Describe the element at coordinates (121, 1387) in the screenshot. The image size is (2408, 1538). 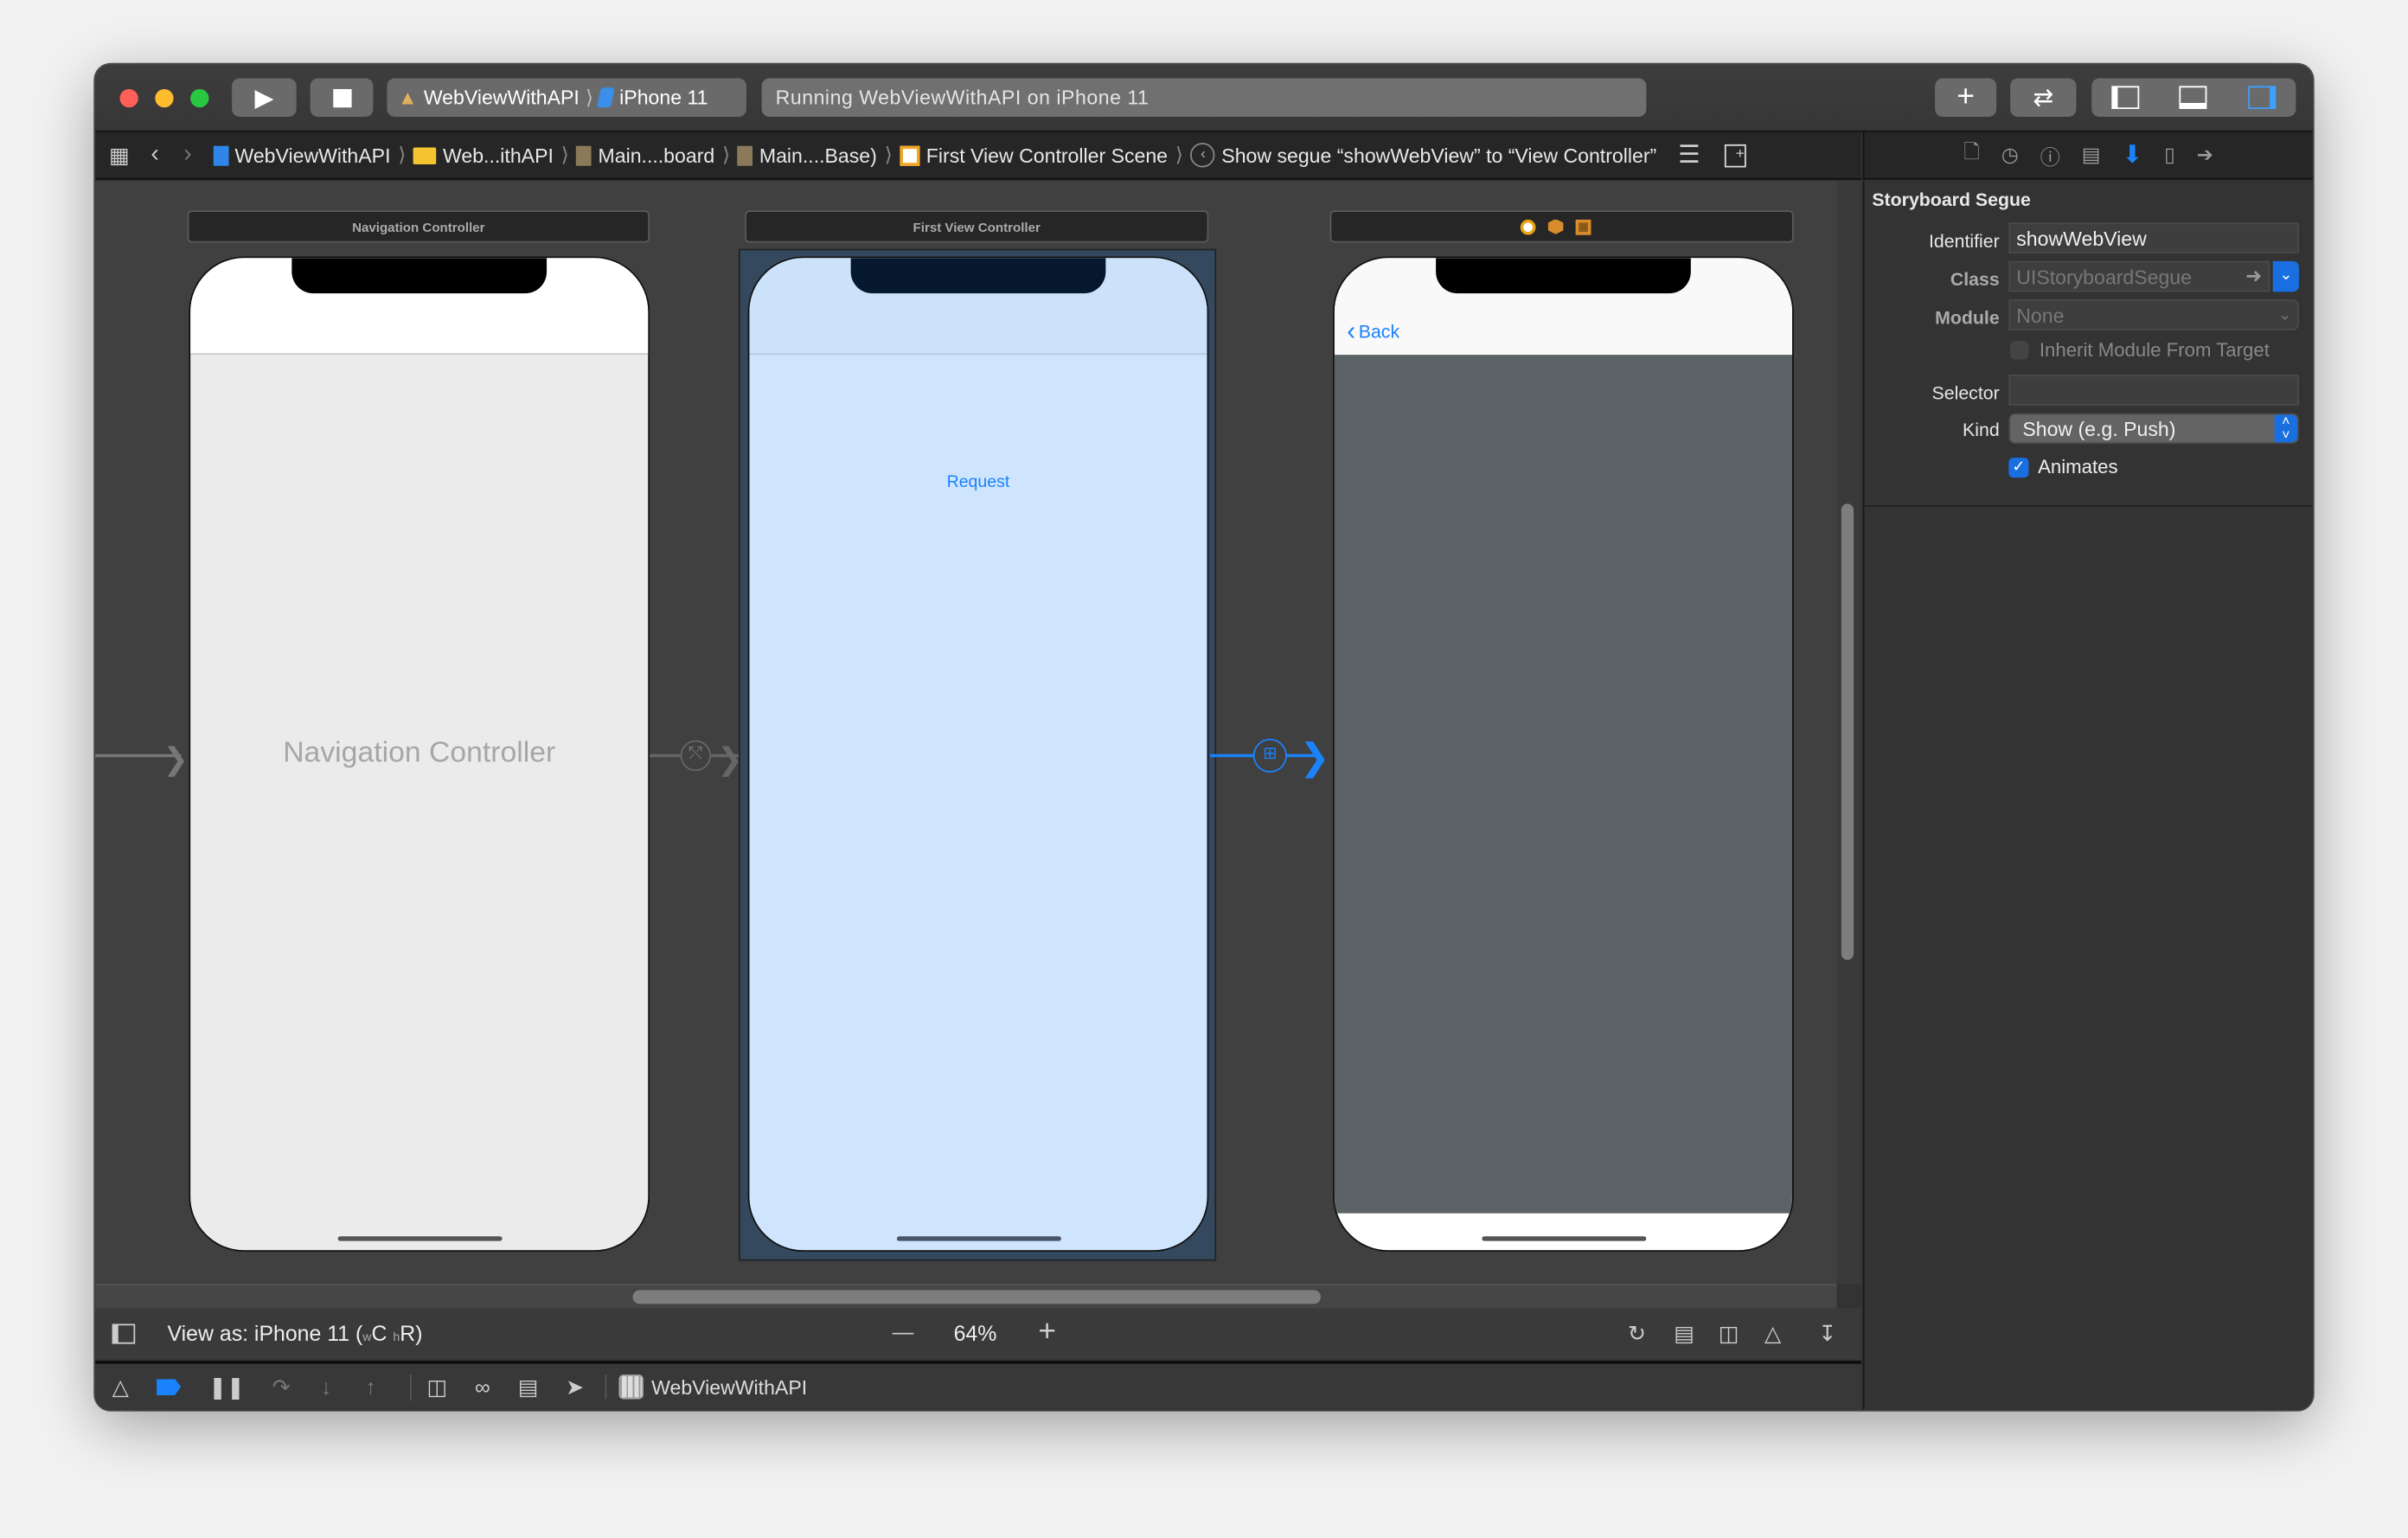
I see `hide-debug-area-icon: △` at that location.